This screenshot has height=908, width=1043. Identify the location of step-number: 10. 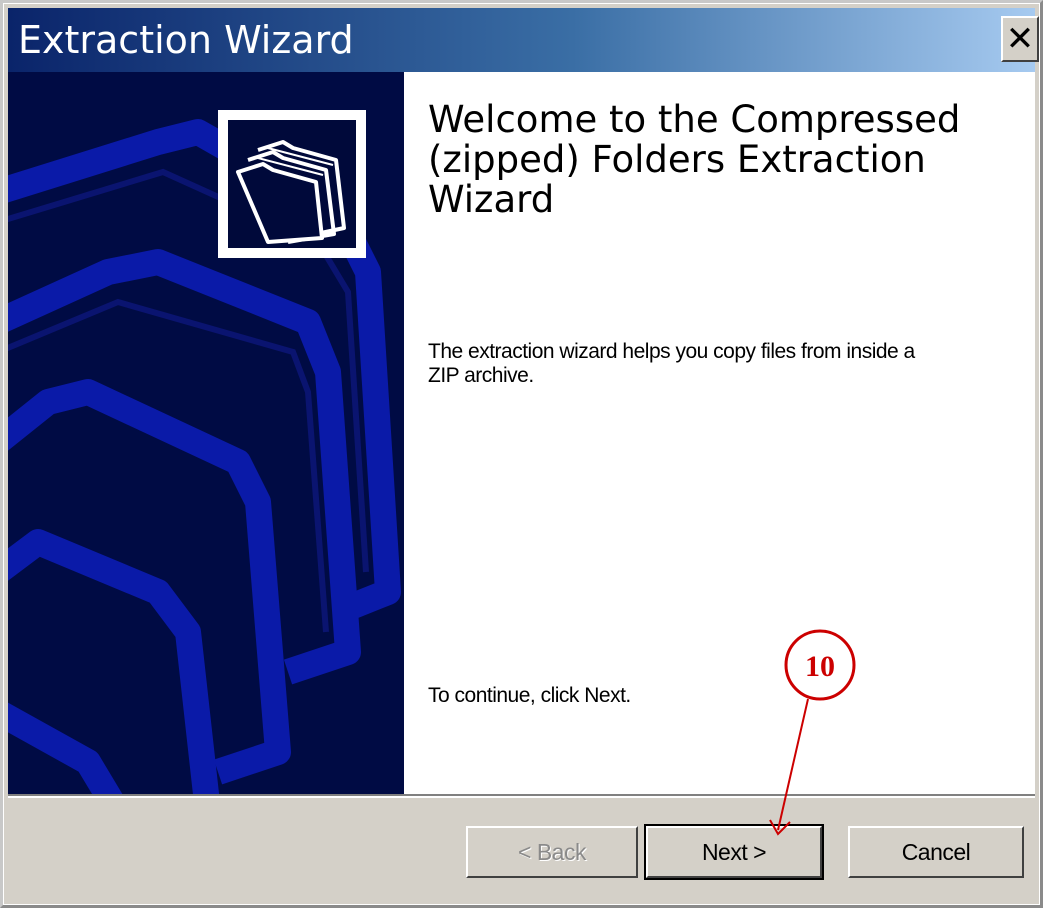
(820, 666).